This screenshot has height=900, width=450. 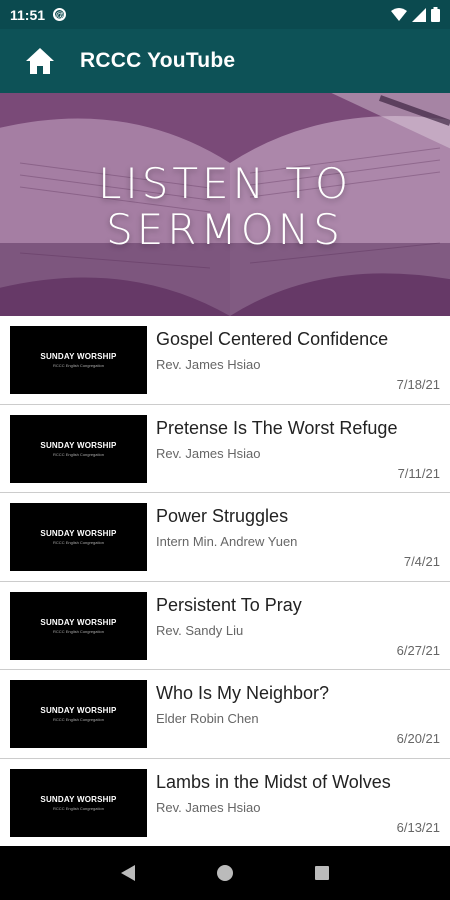 What do you see at coordinates (418, 473) in the screenshot?
I see `sermon-date: 7/11/21` at bounding box center [418, 473].